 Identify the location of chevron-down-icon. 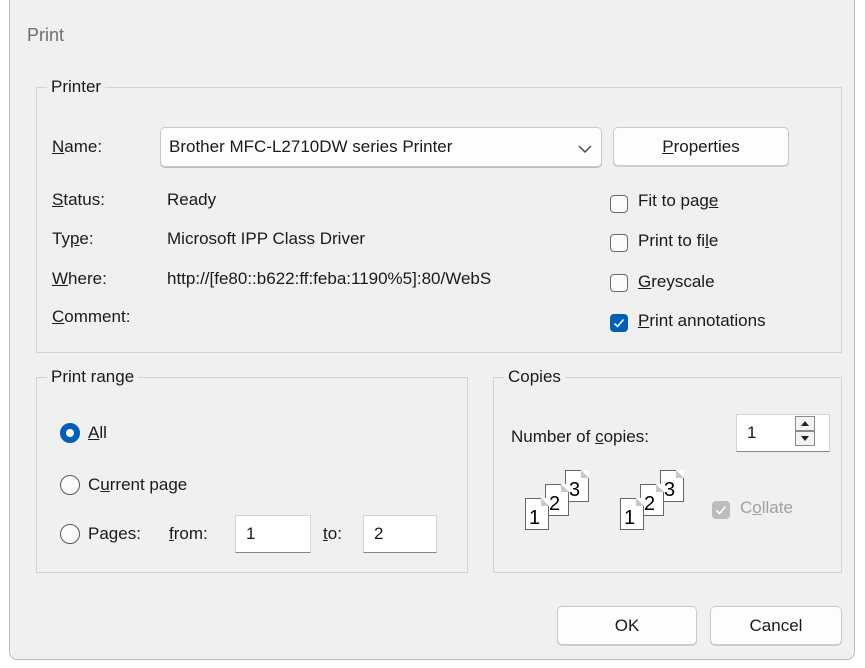
(585, 150).